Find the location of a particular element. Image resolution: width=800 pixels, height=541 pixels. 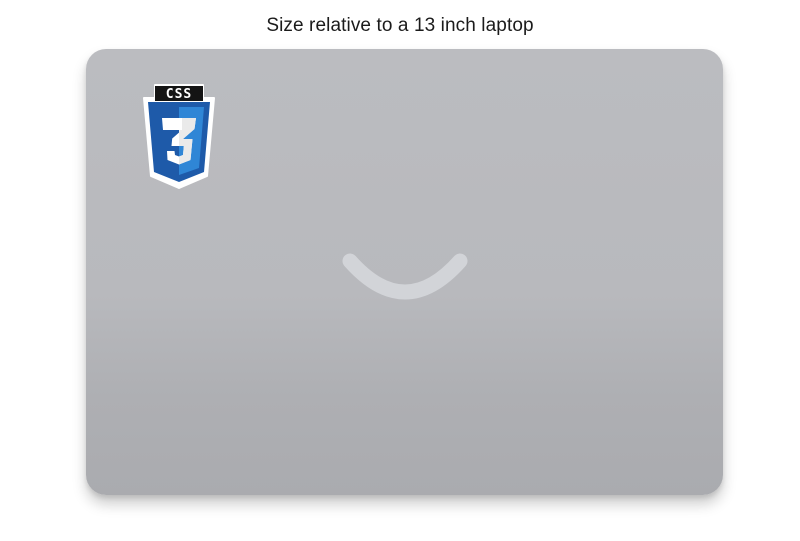

smile-logo-icon is located at coordinates (405, 276).